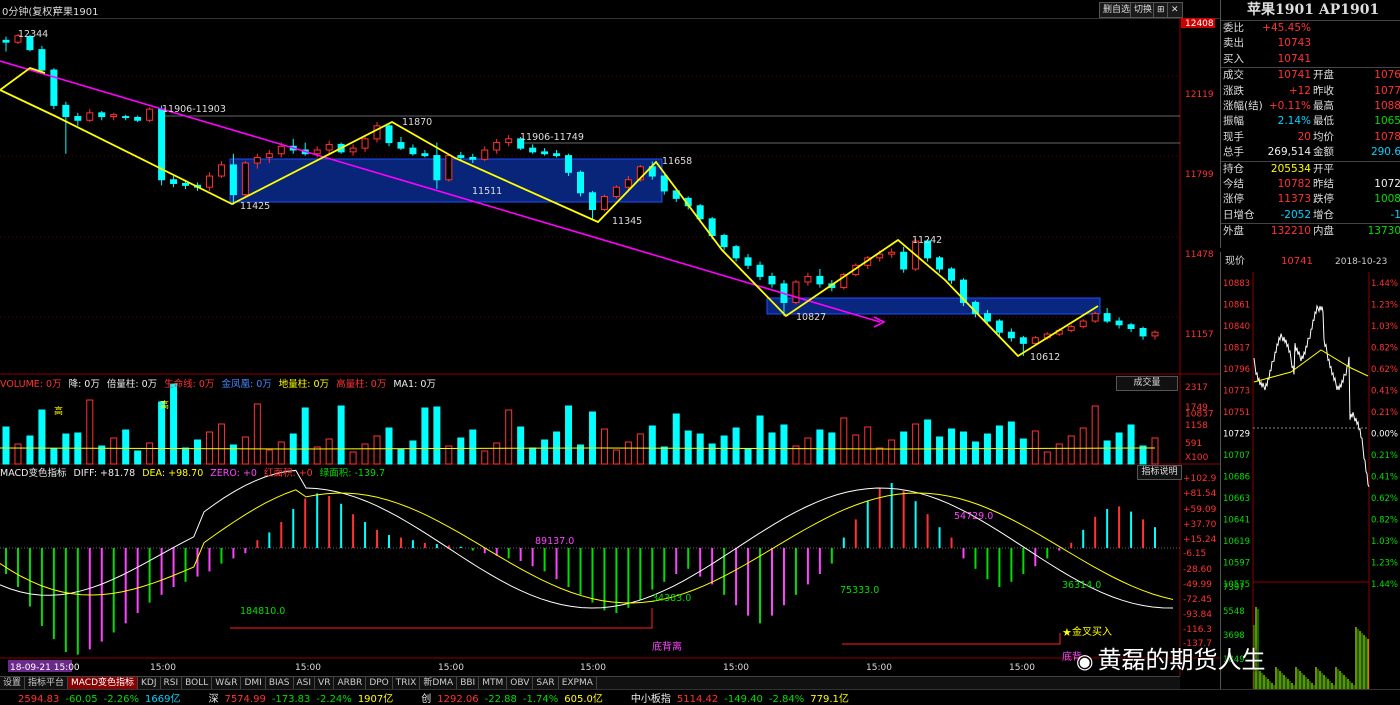 This screenshot has width=1400, height=705. I want to click on quote-row: 外盘 132210 内盘 13730, so click(1310, 231).